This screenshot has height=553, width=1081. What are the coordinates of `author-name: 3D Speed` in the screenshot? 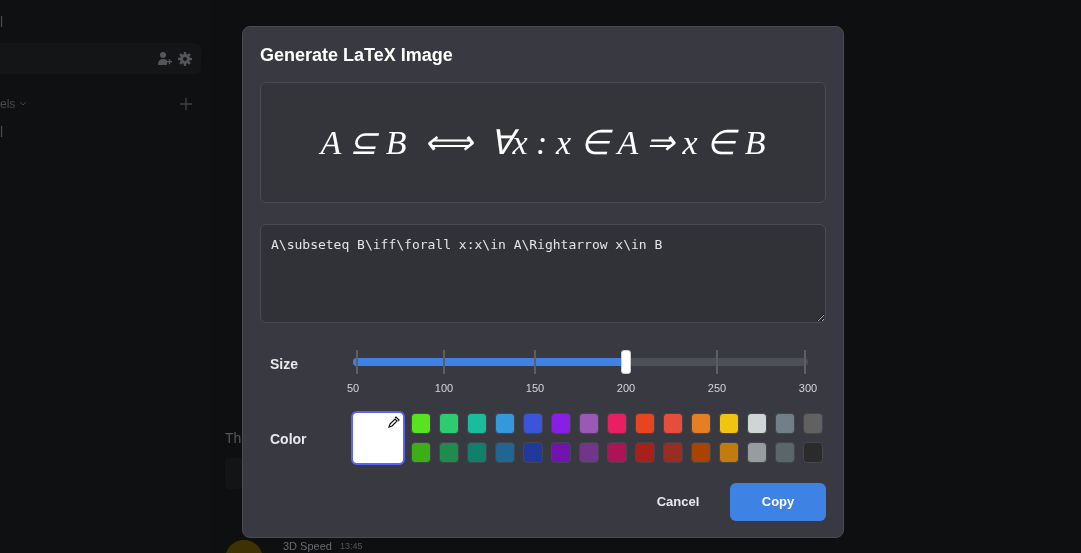 It's located at (307, 546).